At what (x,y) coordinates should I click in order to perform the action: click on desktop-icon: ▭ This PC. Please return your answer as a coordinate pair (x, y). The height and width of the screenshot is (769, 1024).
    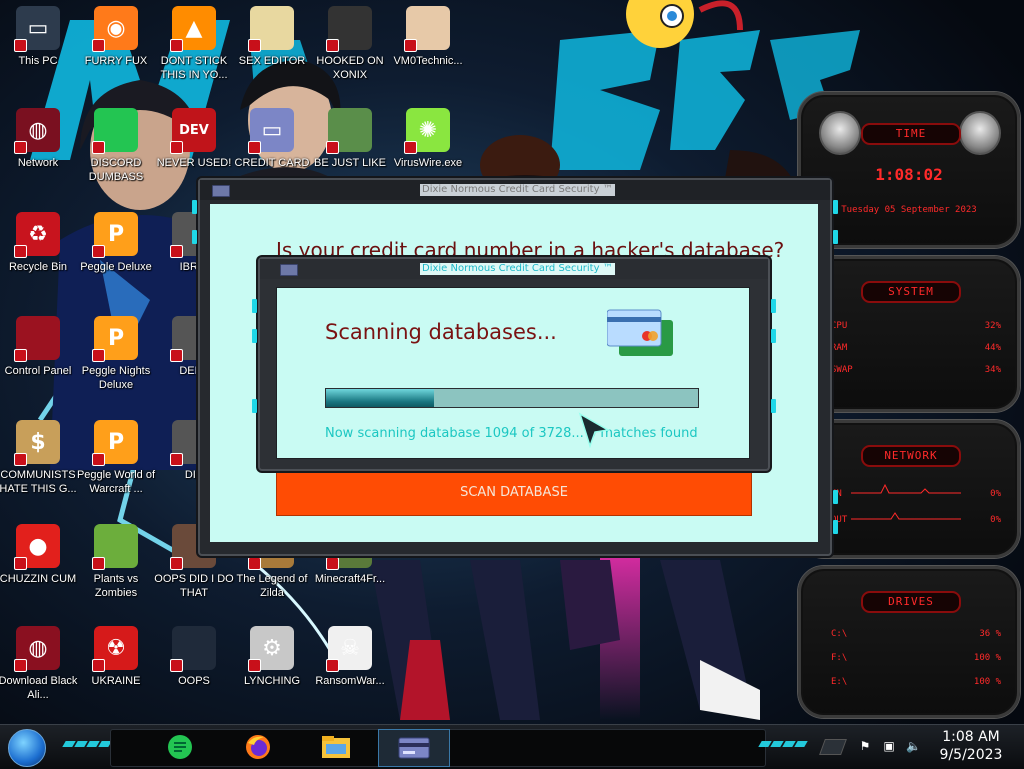
    Looking at the image, I should click on (38, 45).